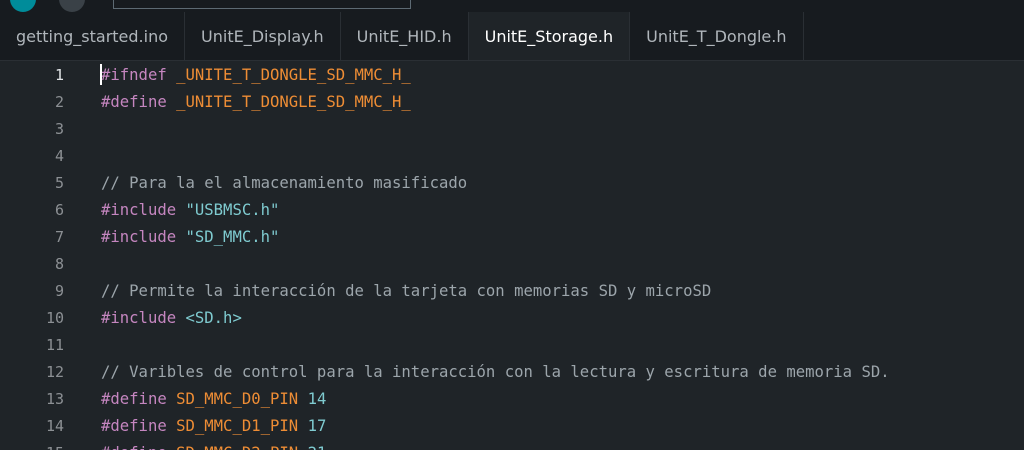 The image size is (1024, 450). I want to click on code-line: 4, so click(512, 155).